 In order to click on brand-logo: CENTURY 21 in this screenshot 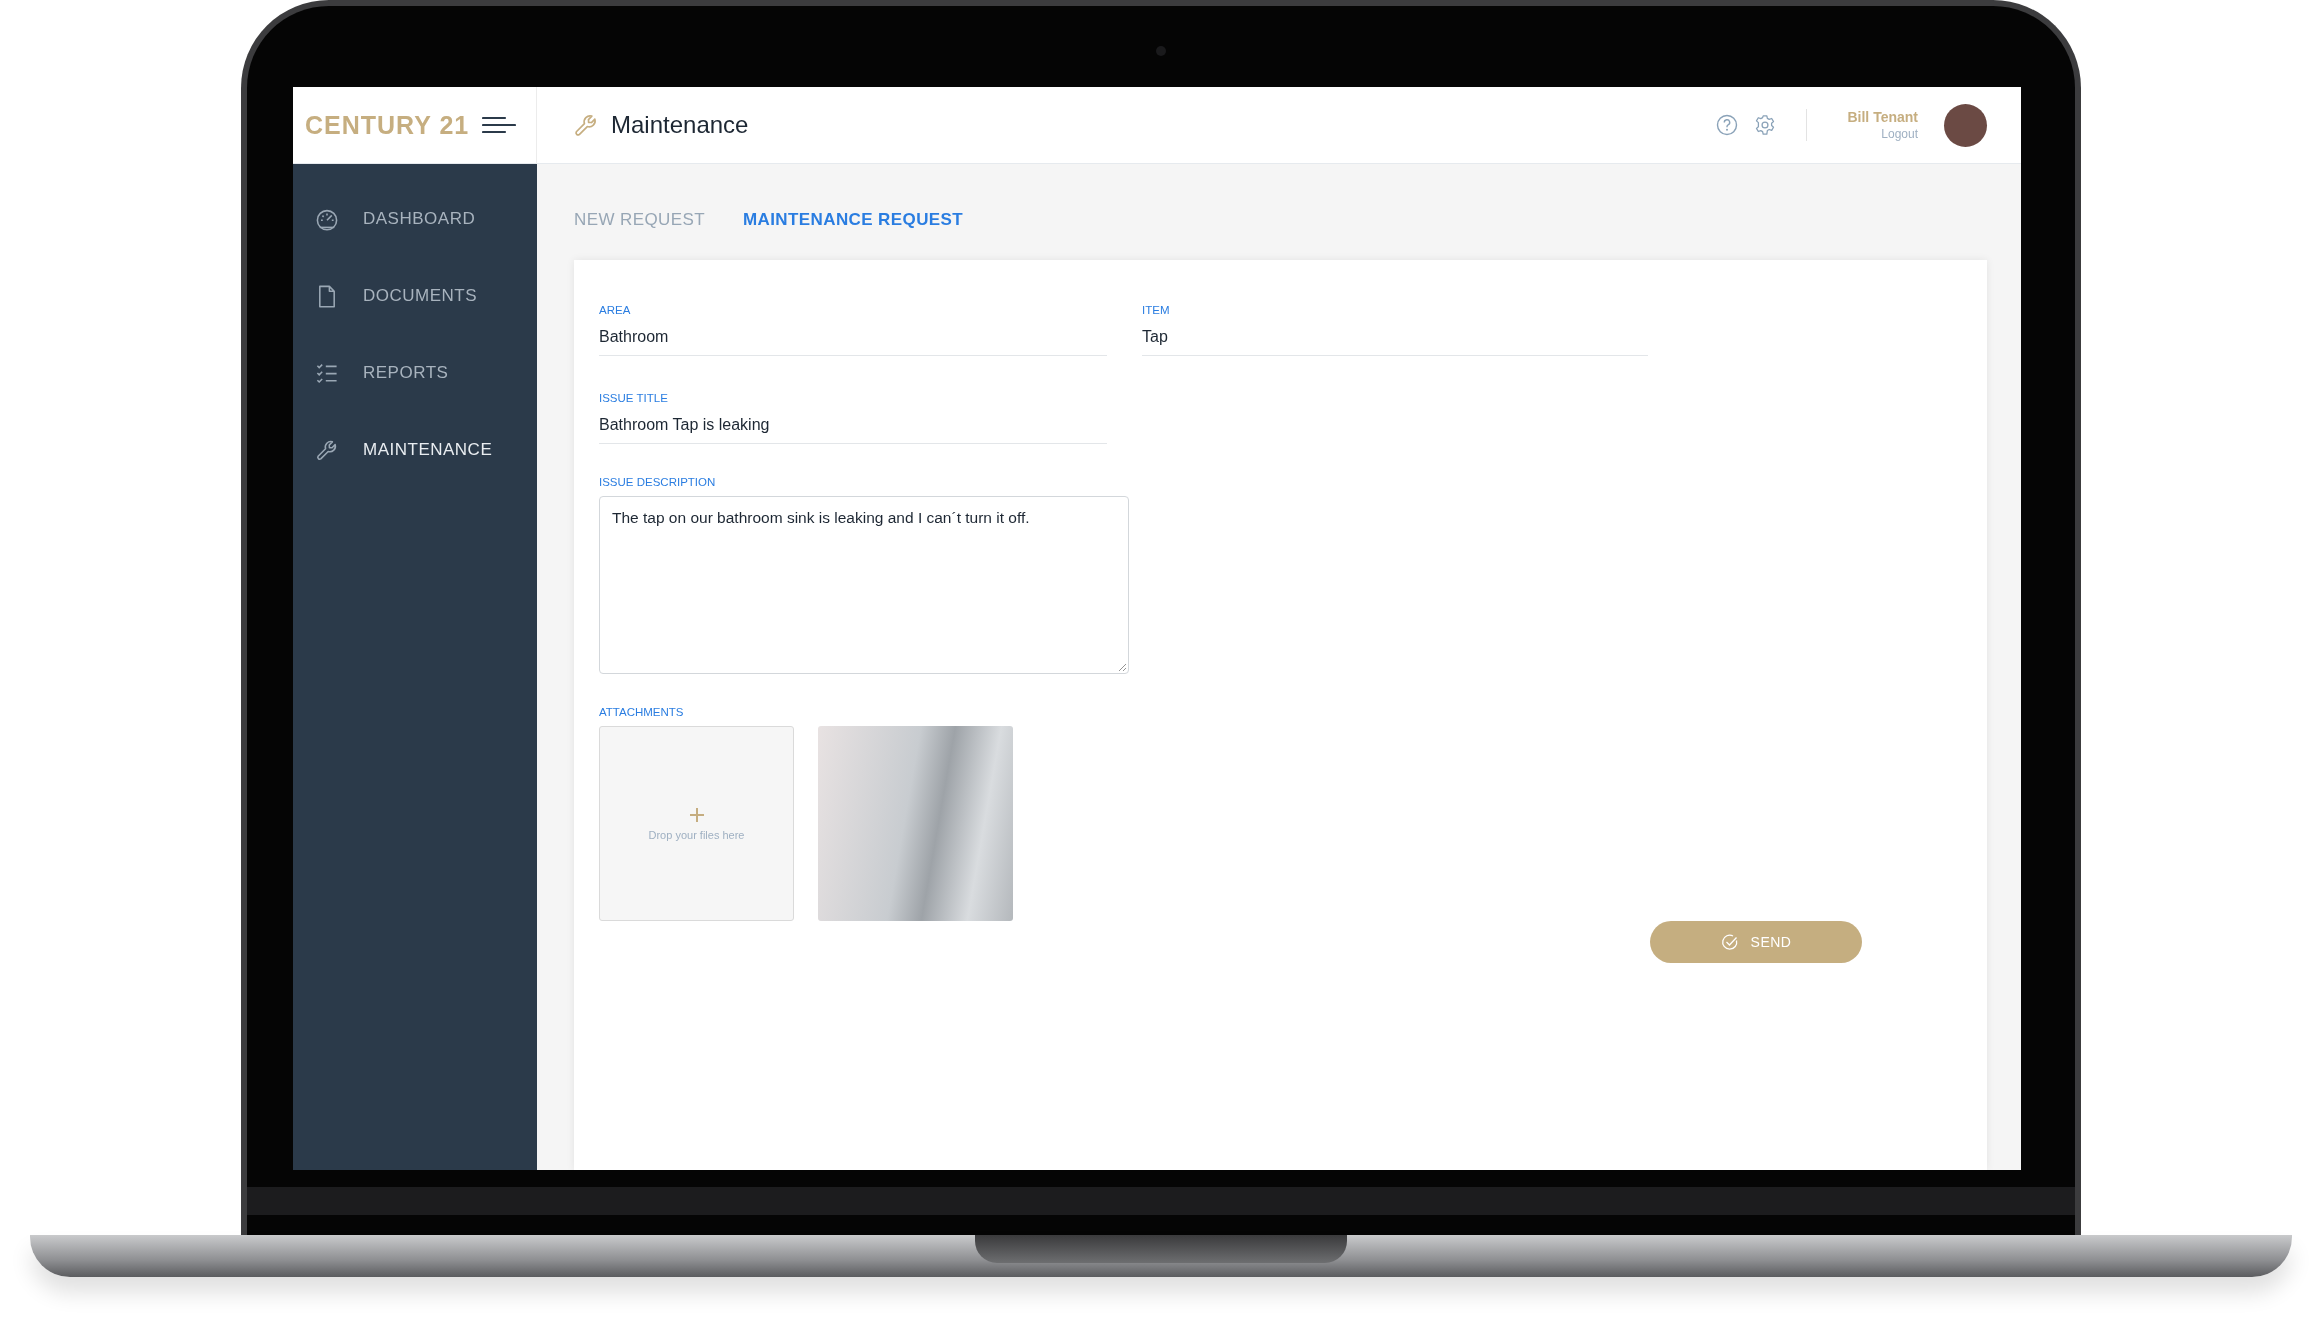, I will do `click(387, 125)`.